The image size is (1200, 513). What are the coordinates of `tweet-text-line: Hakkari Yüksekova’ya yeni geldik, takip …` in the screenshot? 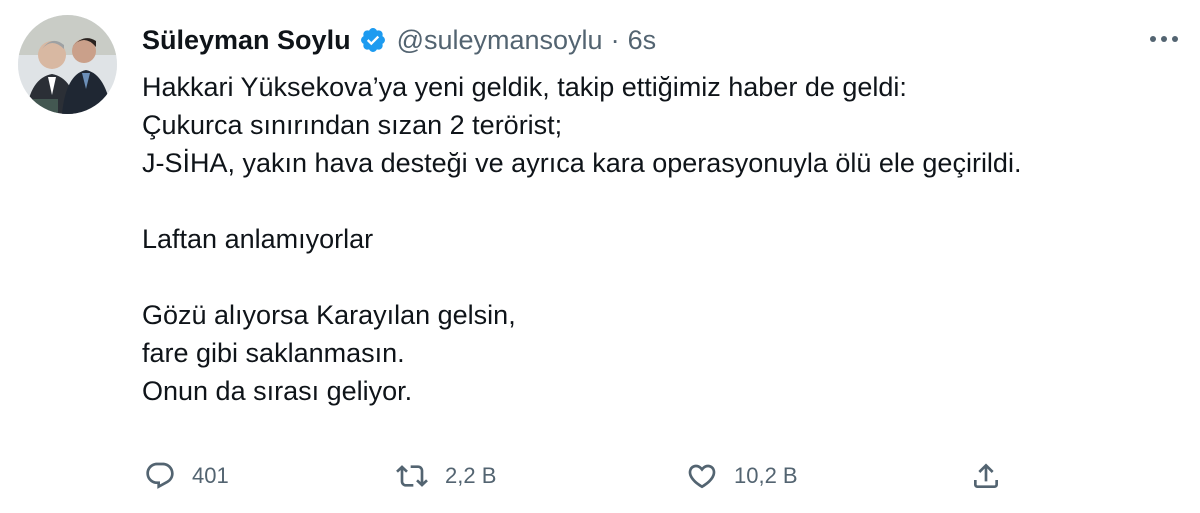 It's located at (524, 87).